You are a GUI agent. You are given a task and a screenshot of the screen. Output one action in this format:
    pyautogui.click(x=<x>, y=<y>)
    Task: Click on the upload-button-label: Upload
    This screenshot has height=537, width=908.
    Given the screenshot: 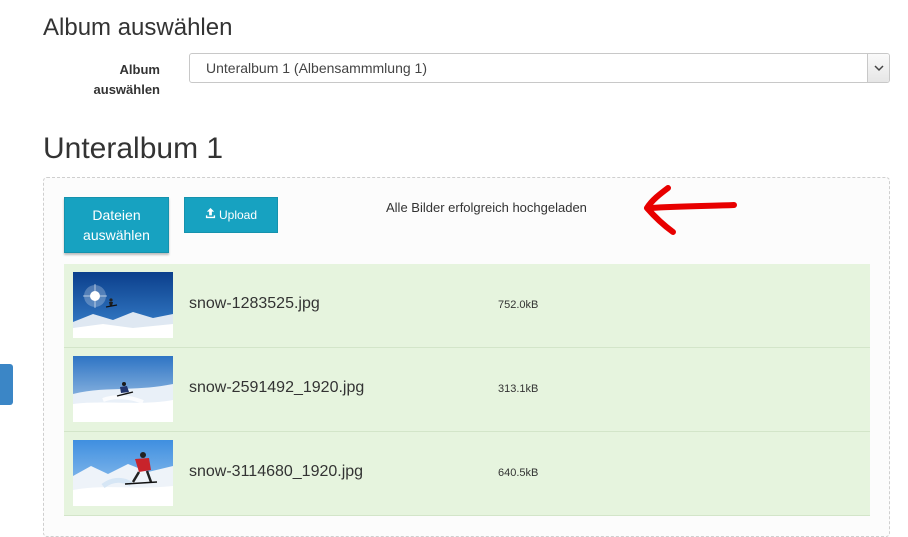 What is the action you would take?
    pyautogui.click(x=238, y=215)
    